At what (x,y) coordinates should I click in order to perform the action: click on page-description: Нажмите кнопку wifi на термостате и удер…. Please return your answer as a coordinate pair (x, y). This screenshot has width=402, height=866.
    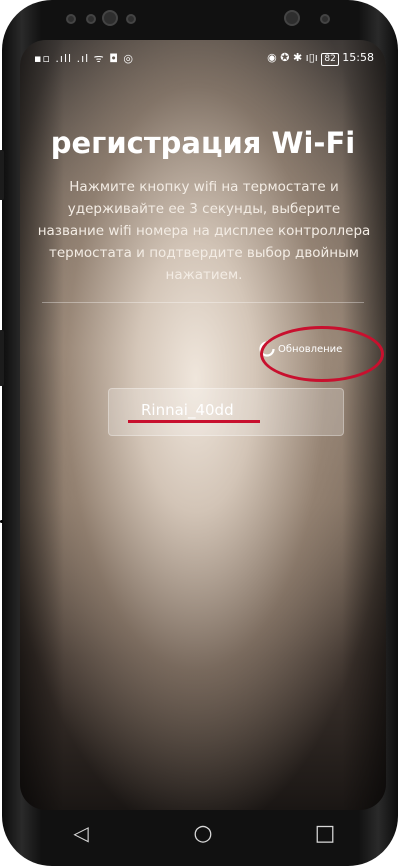
    Looking at the image, I should click on (204, 231).